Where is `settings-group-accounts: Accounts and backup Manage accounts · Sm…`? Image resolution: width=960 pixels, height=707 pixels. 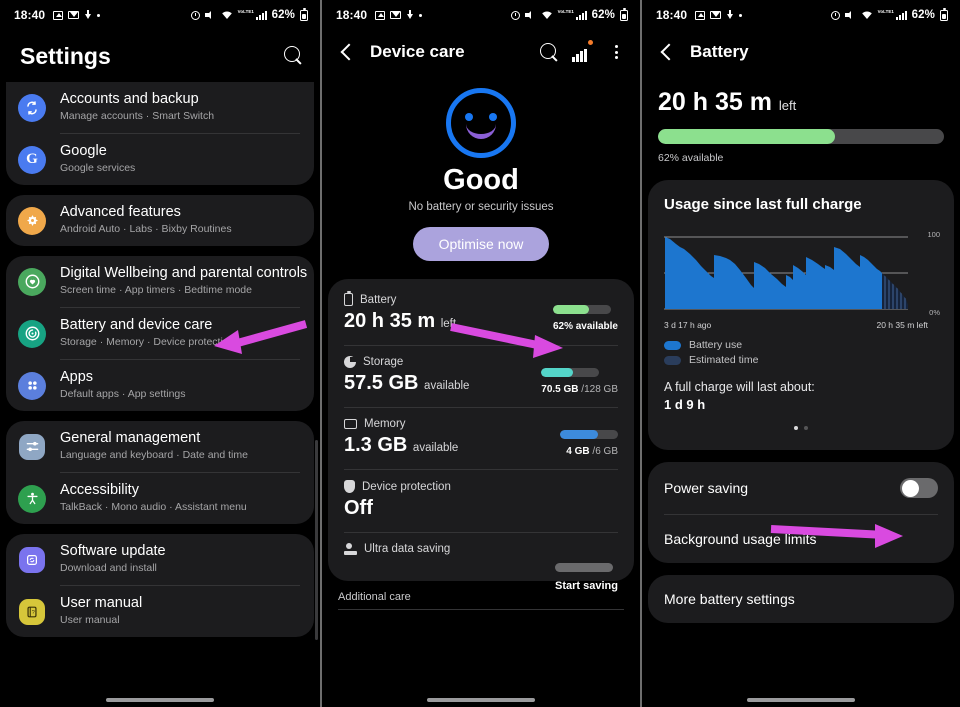 settings-group-accounts: Accounts and backup Manage accounts · Sm… is located at coordinates (160, 133).